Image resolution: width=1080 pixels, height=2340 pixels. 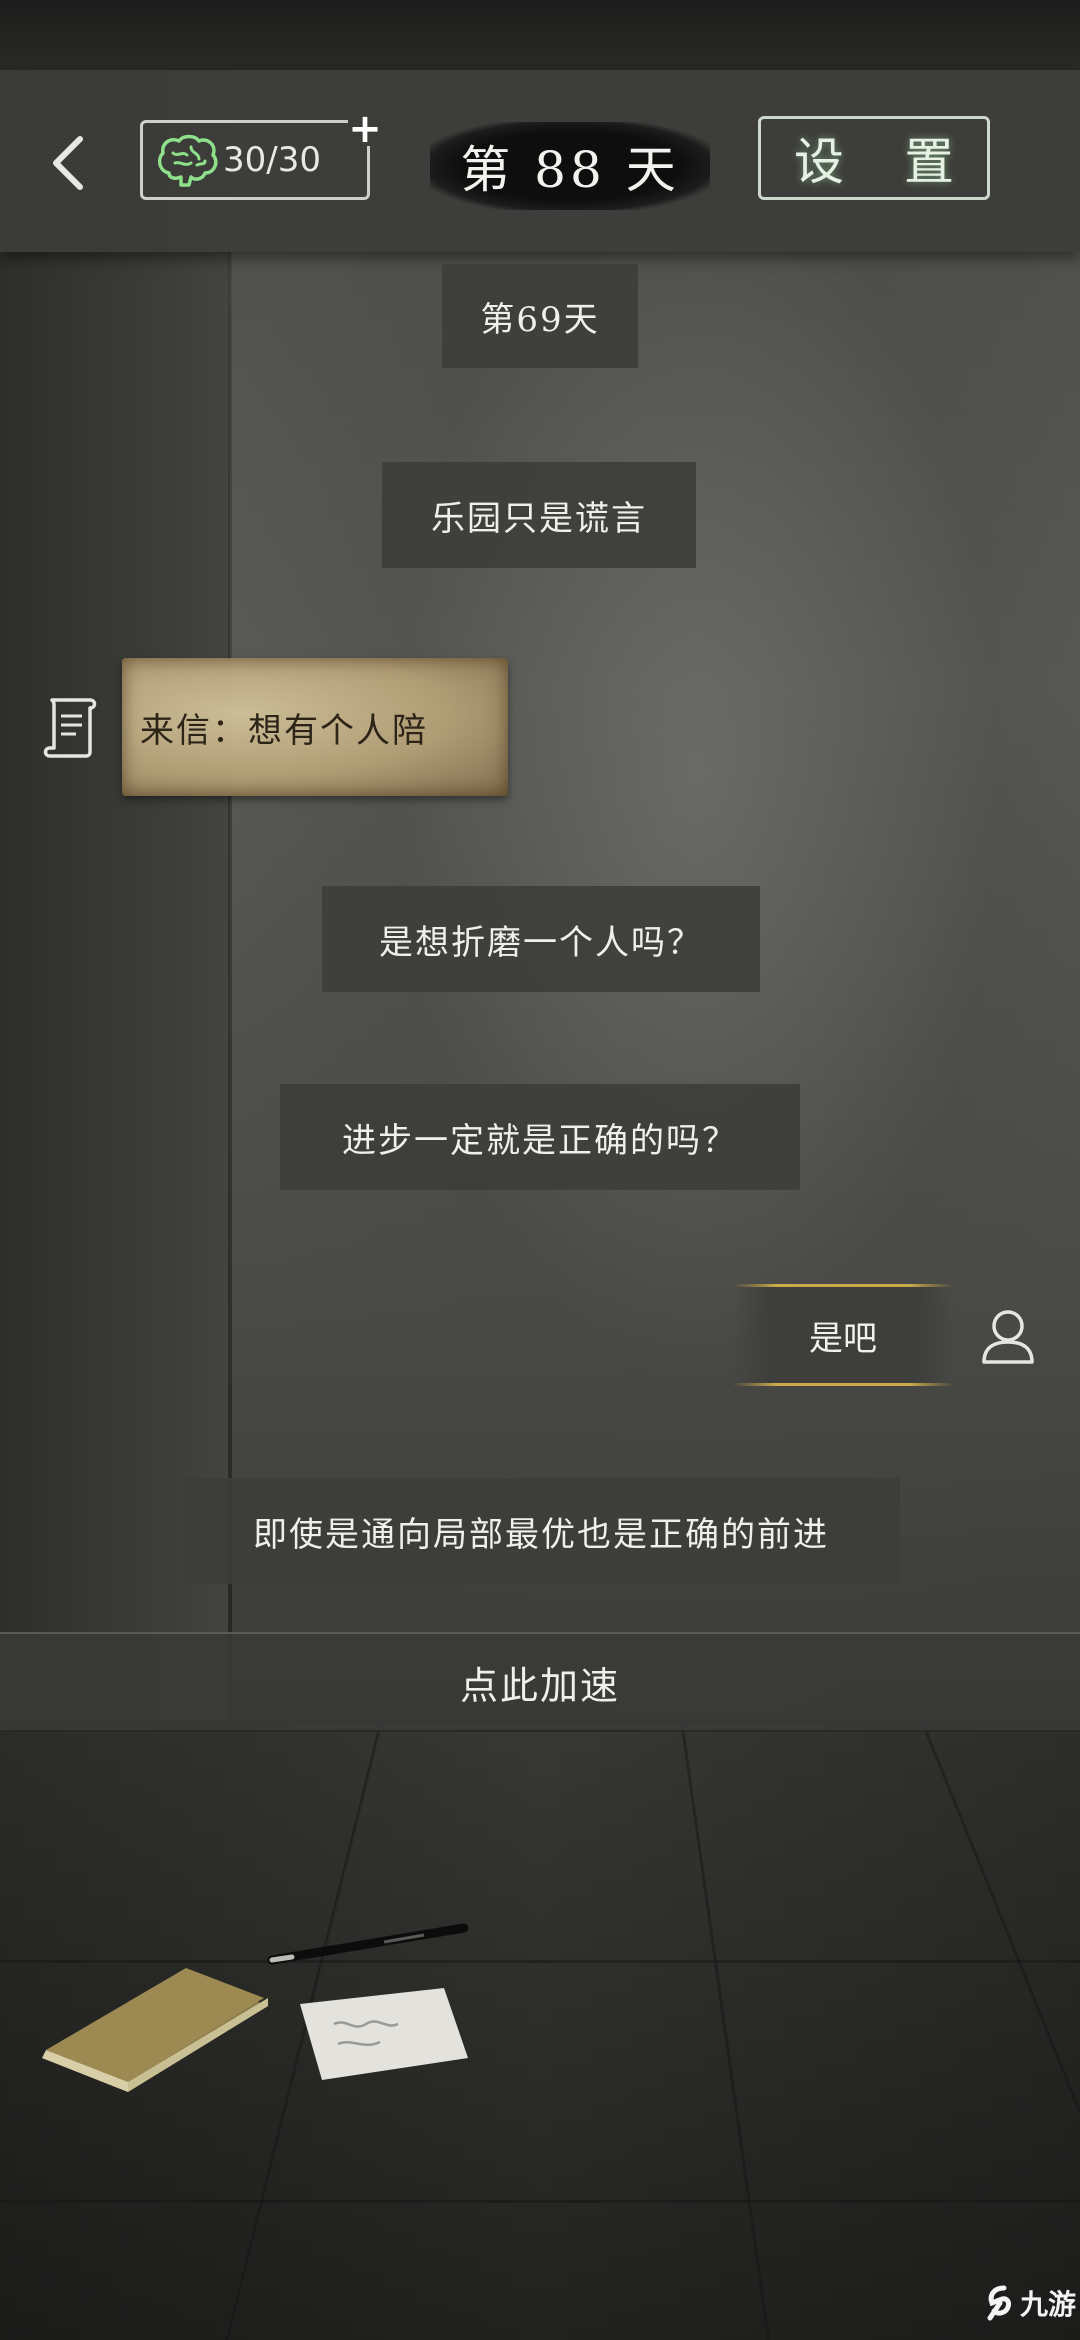 I want to click on watermark: 九游, so click(x=1031, y=2303).